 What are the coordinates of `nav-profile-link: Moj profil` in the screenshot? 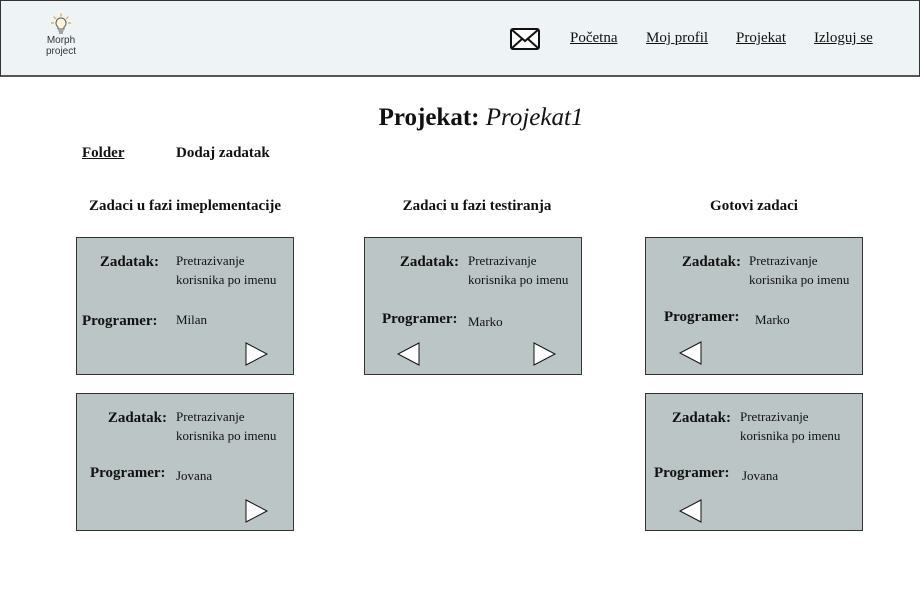 It's located at (677, 38).